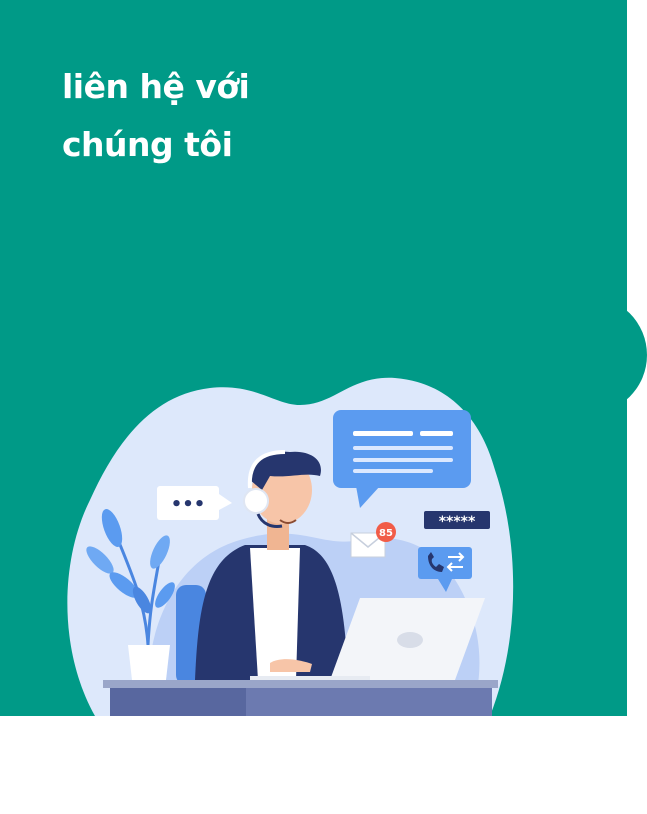 The image size is (647, 814). What do you see at coordinates (188, 504) in the screenshot?
I see `typing-dots: •••` at bounding box center [188, 504].